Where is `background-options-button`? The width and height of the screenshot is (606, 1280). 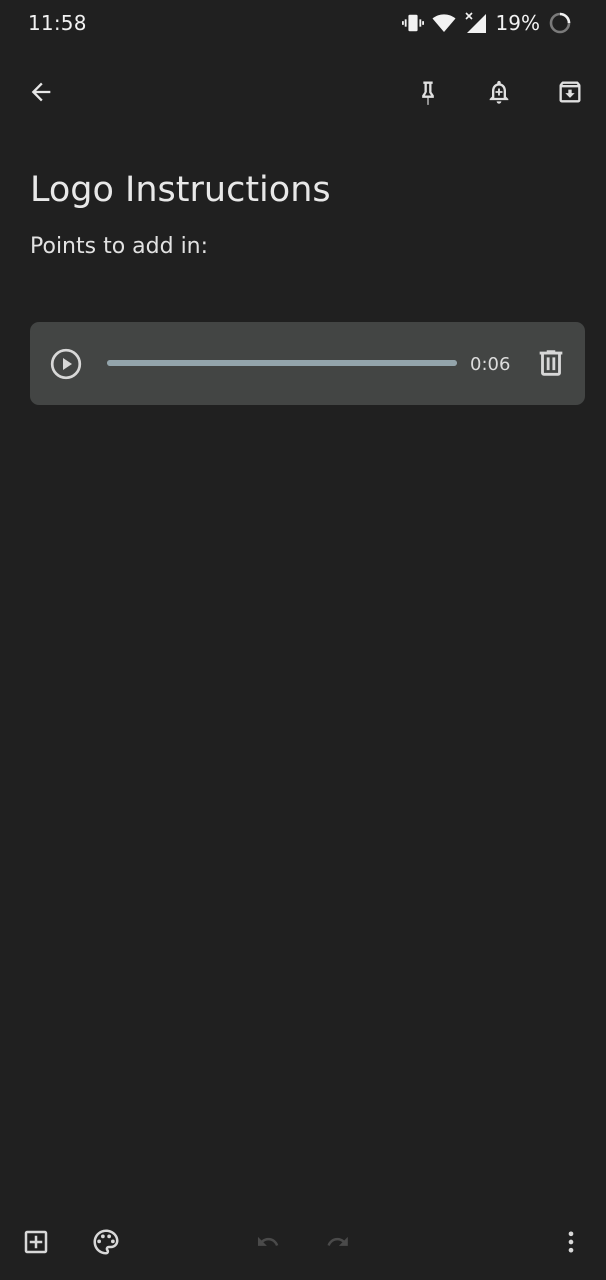 background-options-button is located at coordinates (106, 1244).